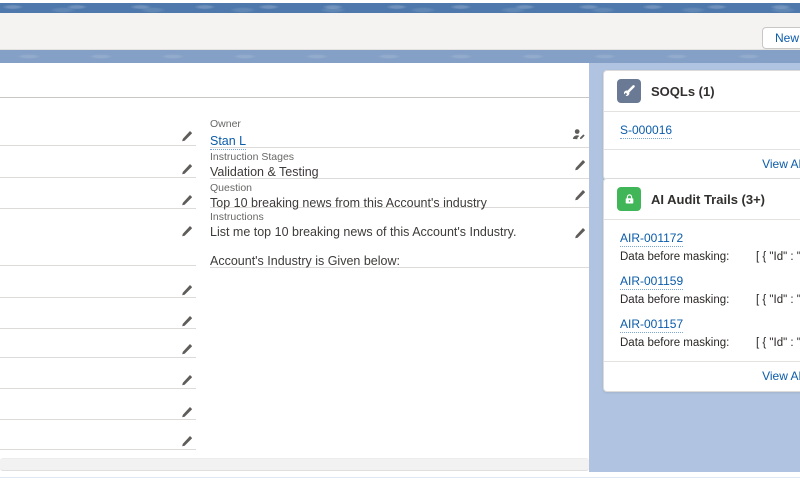 This screenshot has width=800, height=480. Describe the element at coordinates (646, 131) in the screenshot. I see `soql-record-link: S-000016` at that location.